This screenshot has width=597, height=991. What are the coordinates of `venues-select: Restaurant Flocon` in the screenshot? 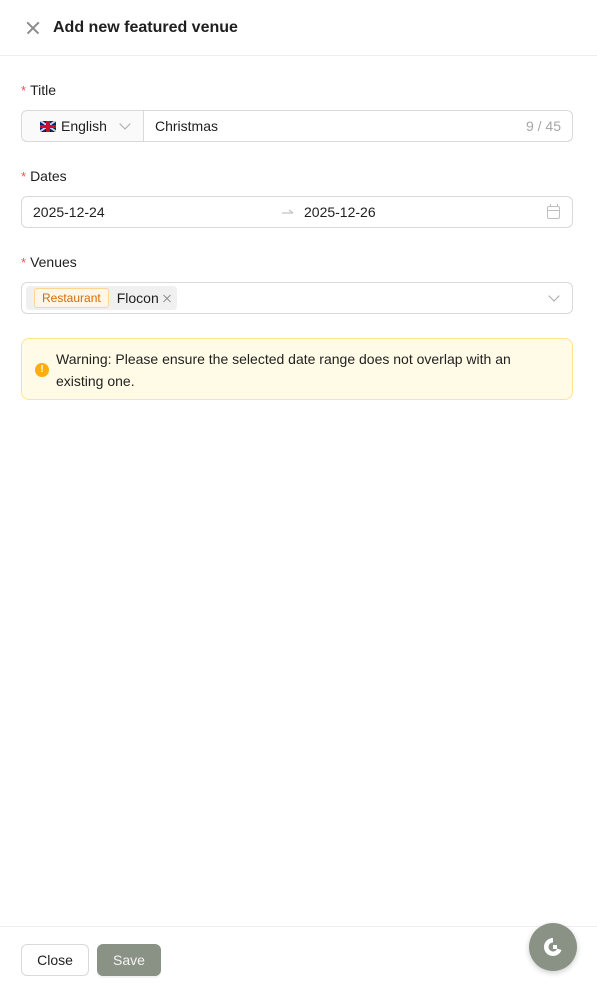 It's located at (297, 298).